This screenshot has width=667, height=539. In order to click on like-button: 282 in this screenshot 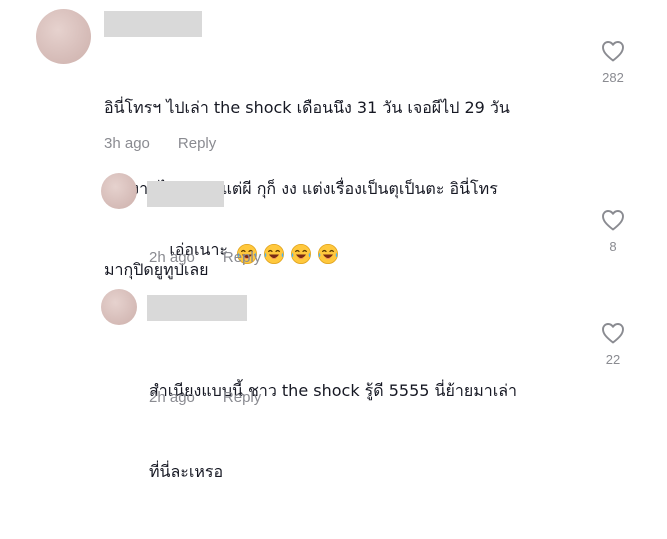, I will do `click(613, 62)`.